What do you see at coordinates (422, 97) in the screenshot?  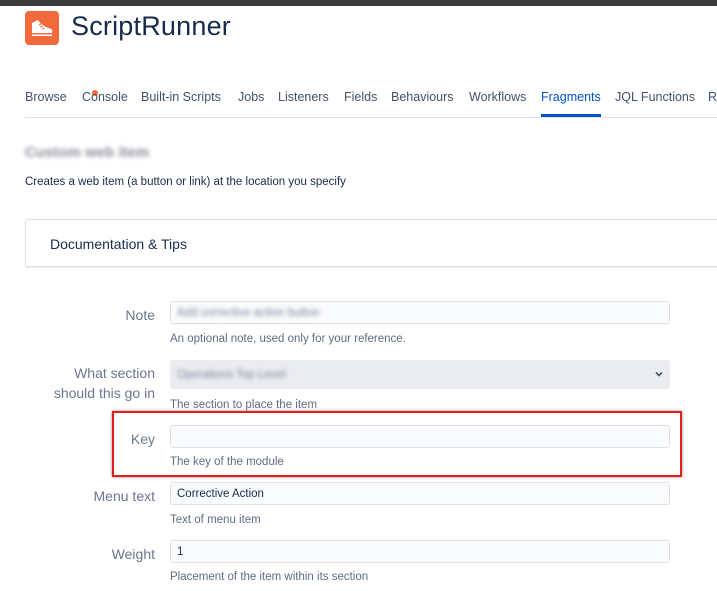 I see `tab-behaviours: Behaviours` at bounding box center [422, 97].